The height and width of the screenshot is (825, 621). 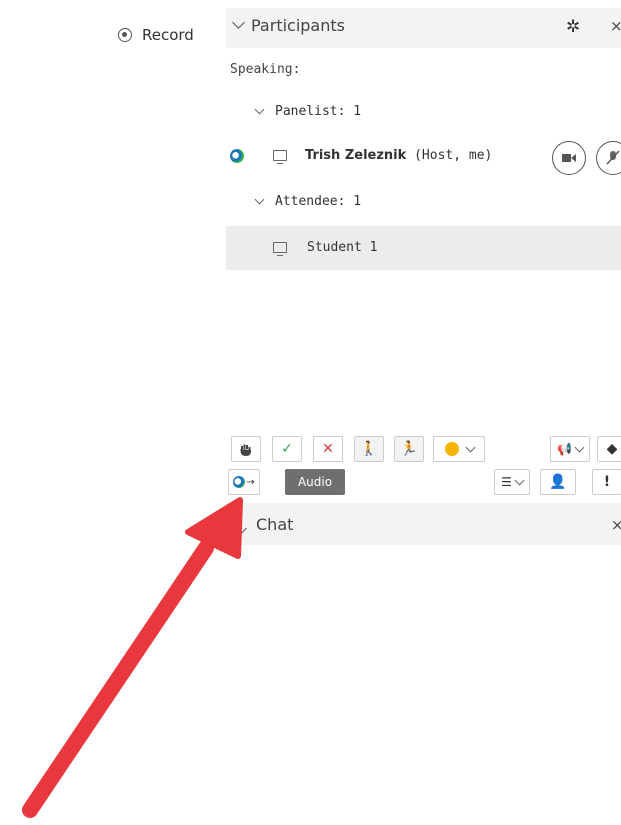 What do you see at coordinates (132, 657) in the screenshot?
I see `annotation-arrow` at bounding box center [132, 657].